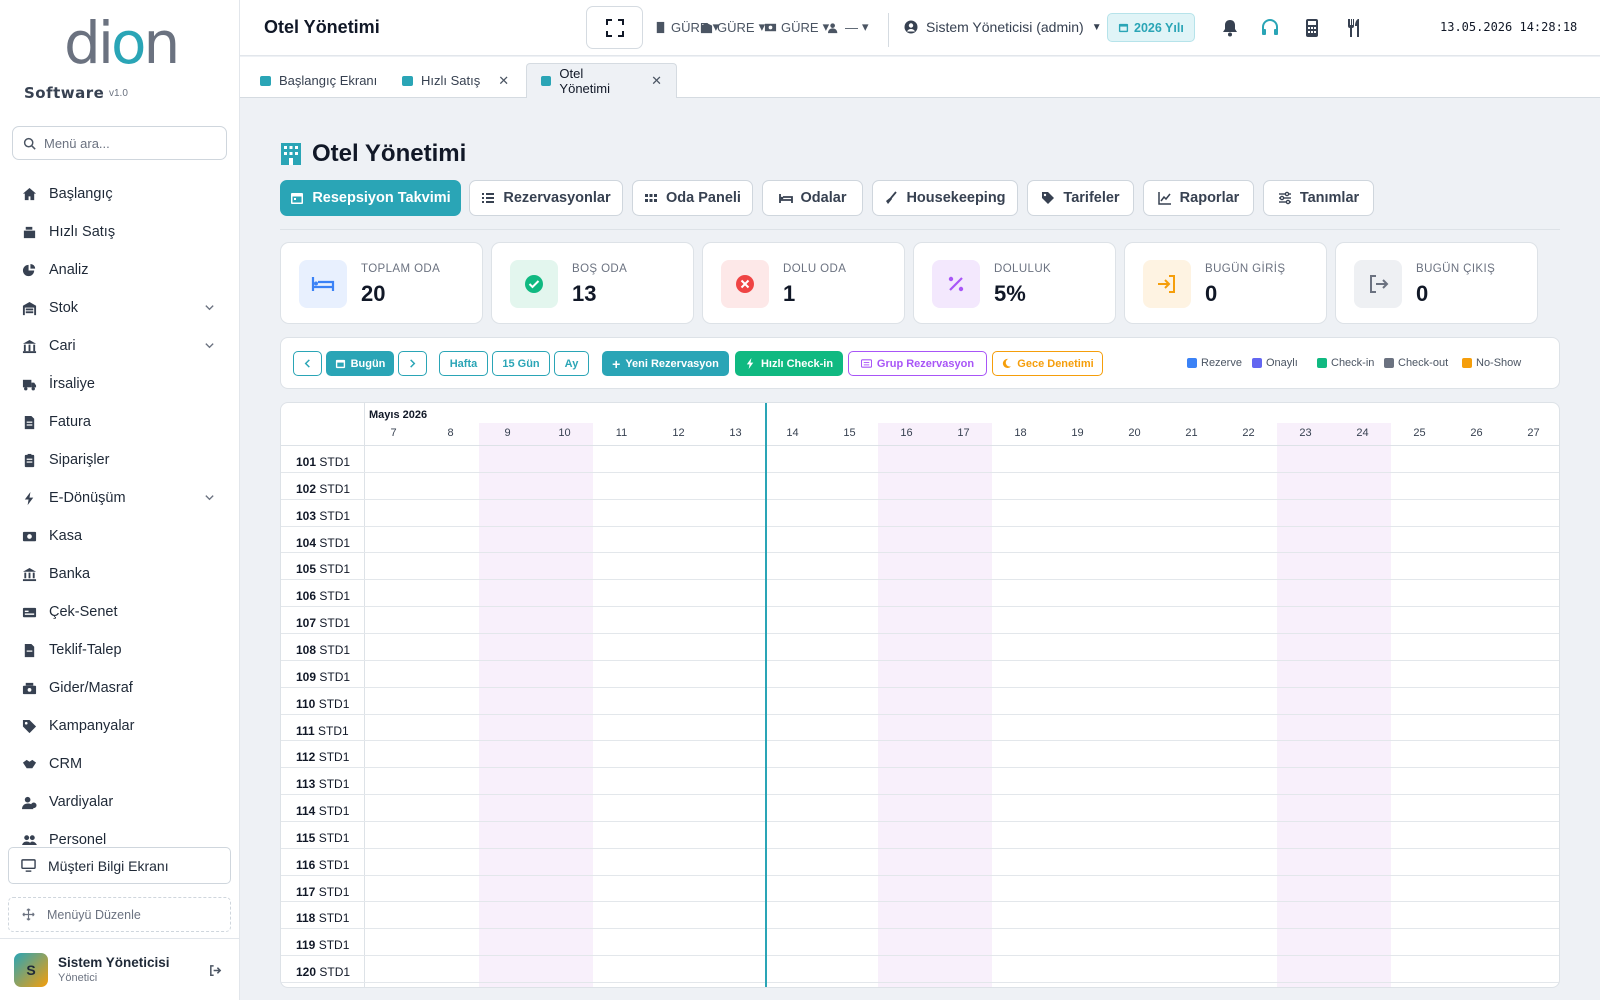  What do you see at coordinates (463, 363) in the screenshot?
I see `week-view-button: Hafta` at bounding box center [463, 363].